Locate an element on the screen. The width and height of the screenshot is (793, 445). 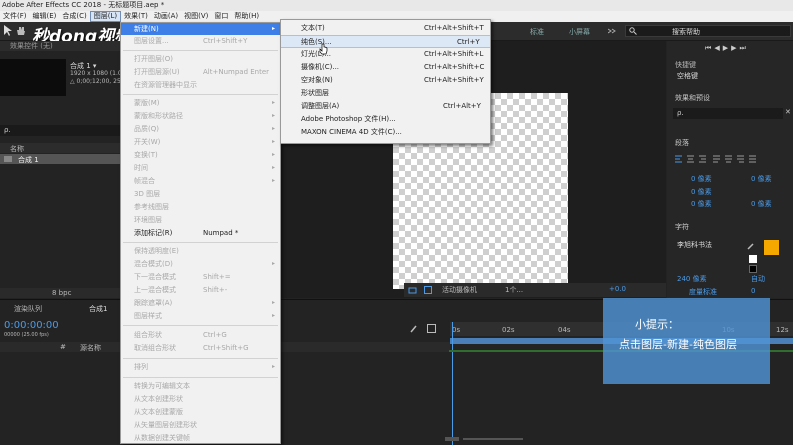
menu-item-next-blending-mode: 下一混合模式 Shift+= is located at coordinates (200, 277).